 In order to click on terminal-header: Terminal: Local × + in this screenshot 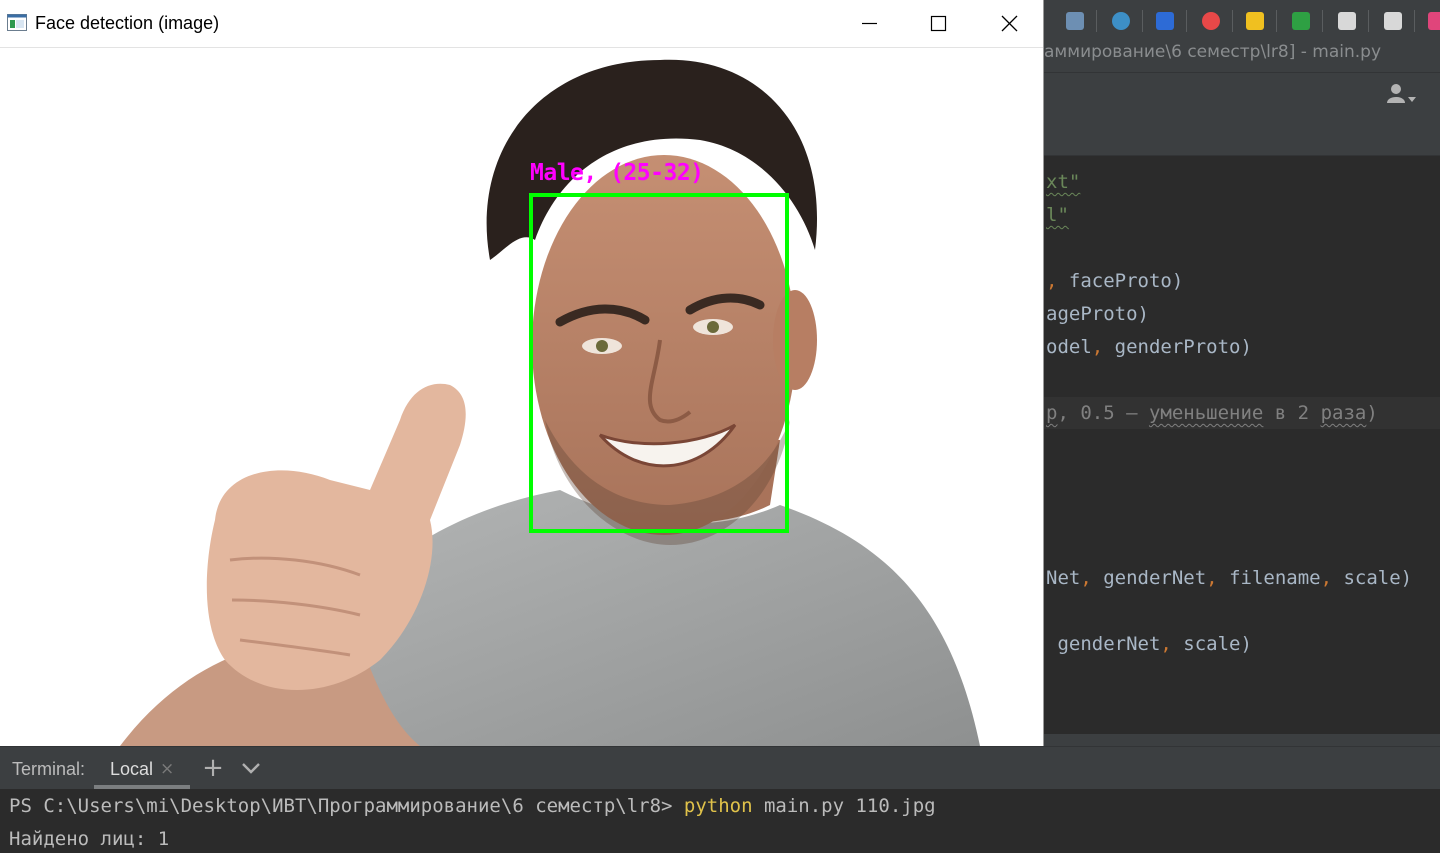, I will do `click(720, 767)`.